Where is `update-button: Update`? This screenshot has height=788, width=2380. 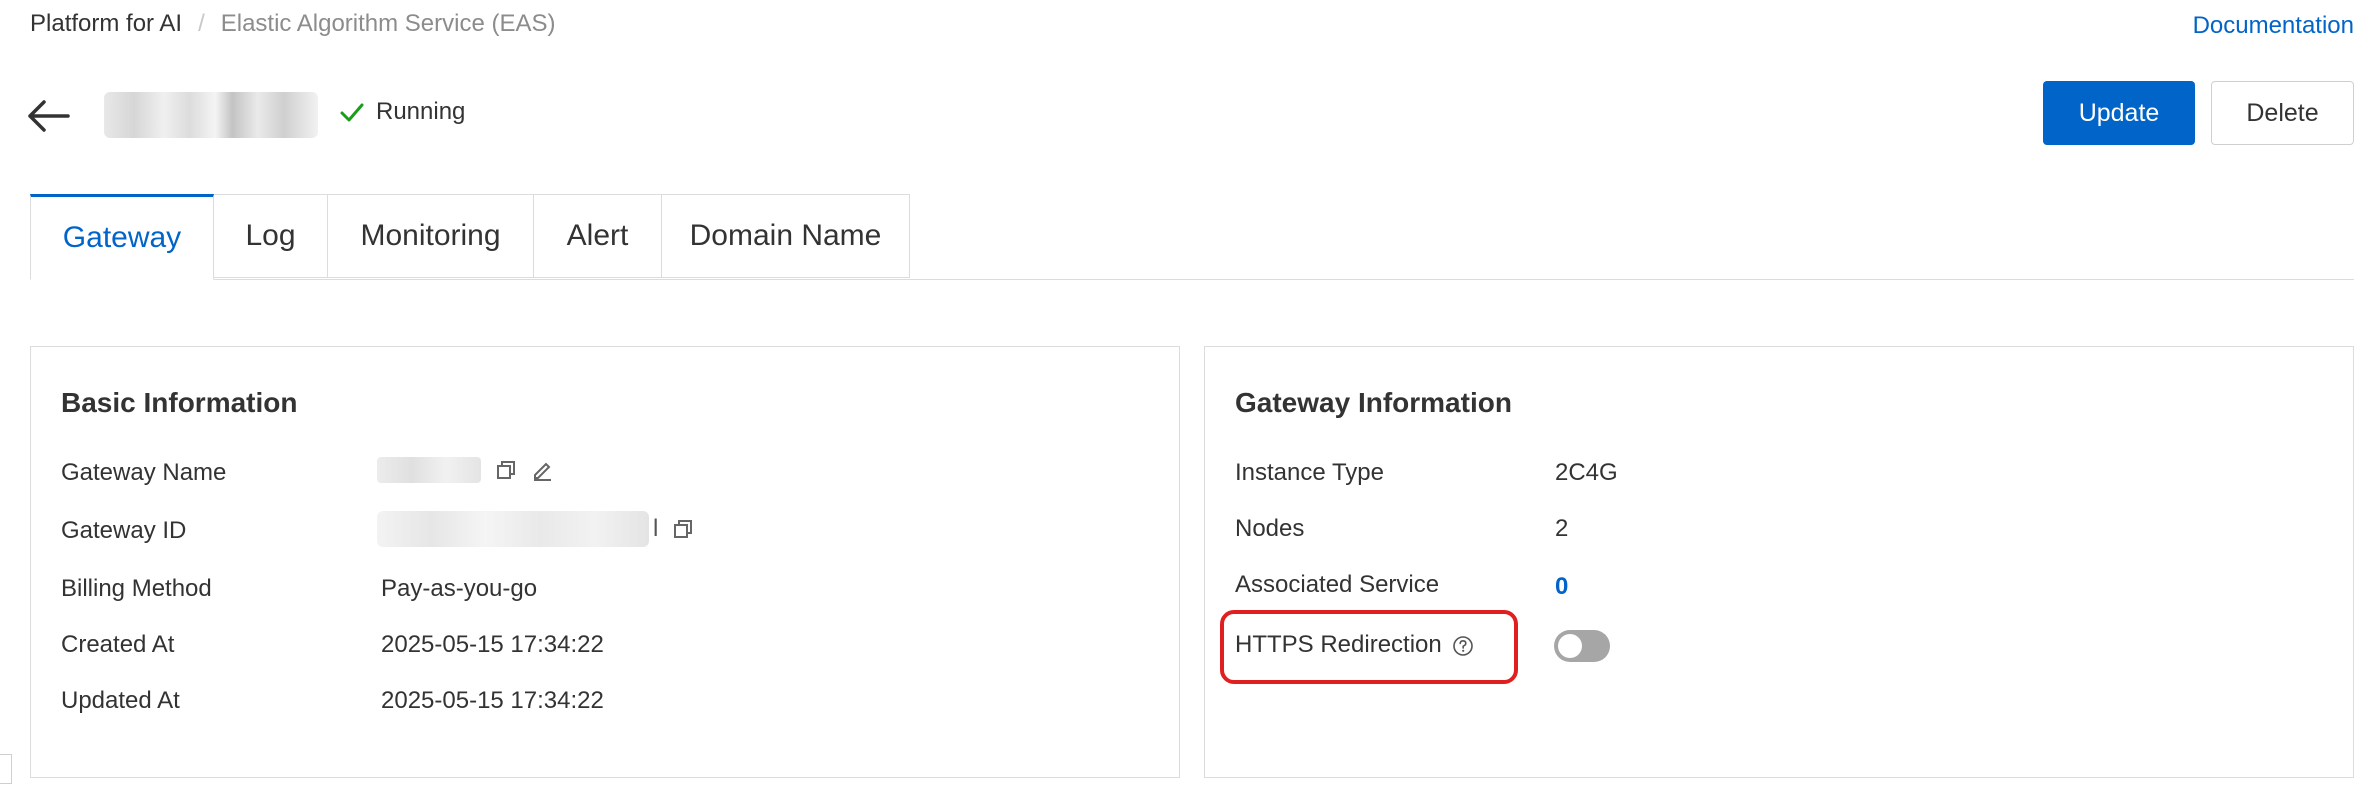
update-button: Update is located at coordinates (2119, 113).